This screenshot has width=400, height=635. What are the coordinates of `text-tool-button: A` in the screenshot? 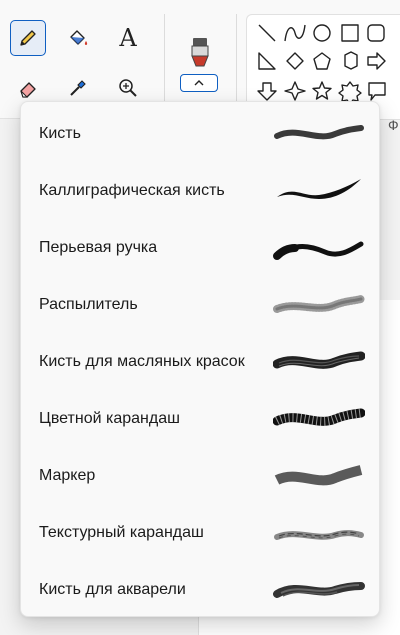 It's located at (128, 38).